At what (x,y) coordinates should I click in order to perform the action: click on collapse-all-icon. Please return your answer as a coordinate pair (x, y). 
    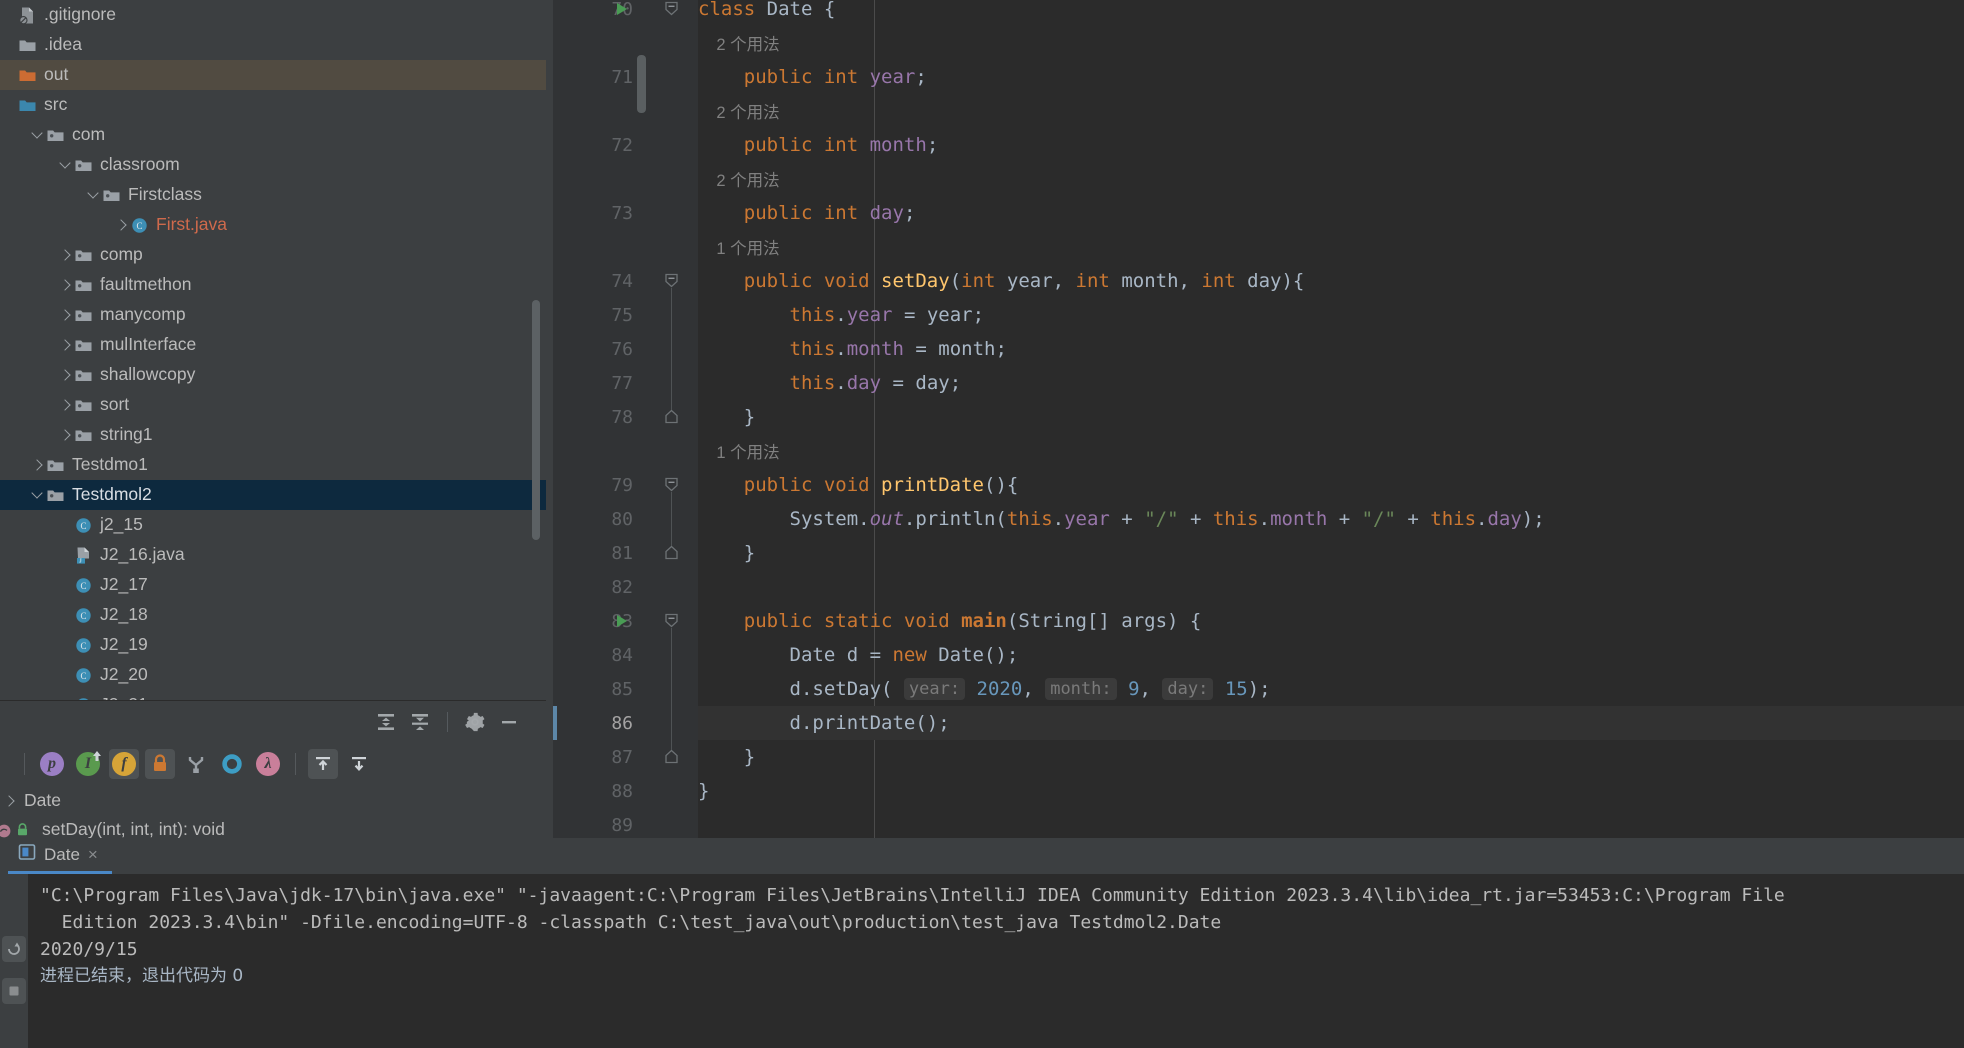
    Looking at the image, I should click on (420, 722).